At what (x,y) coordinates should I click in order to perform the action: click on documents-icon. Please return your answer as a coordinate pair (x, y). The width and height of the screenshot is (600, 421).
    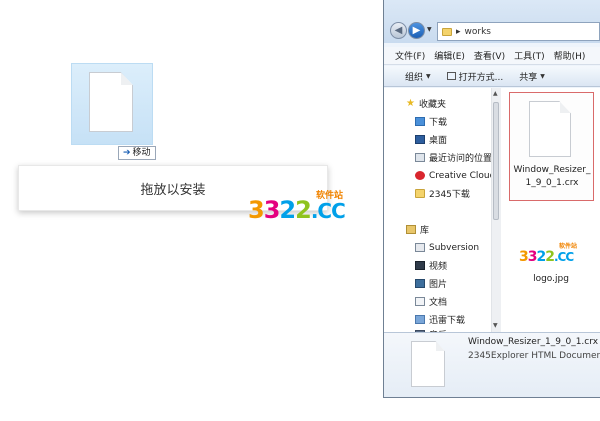
    Looking at the image, I should click on (420, 301).